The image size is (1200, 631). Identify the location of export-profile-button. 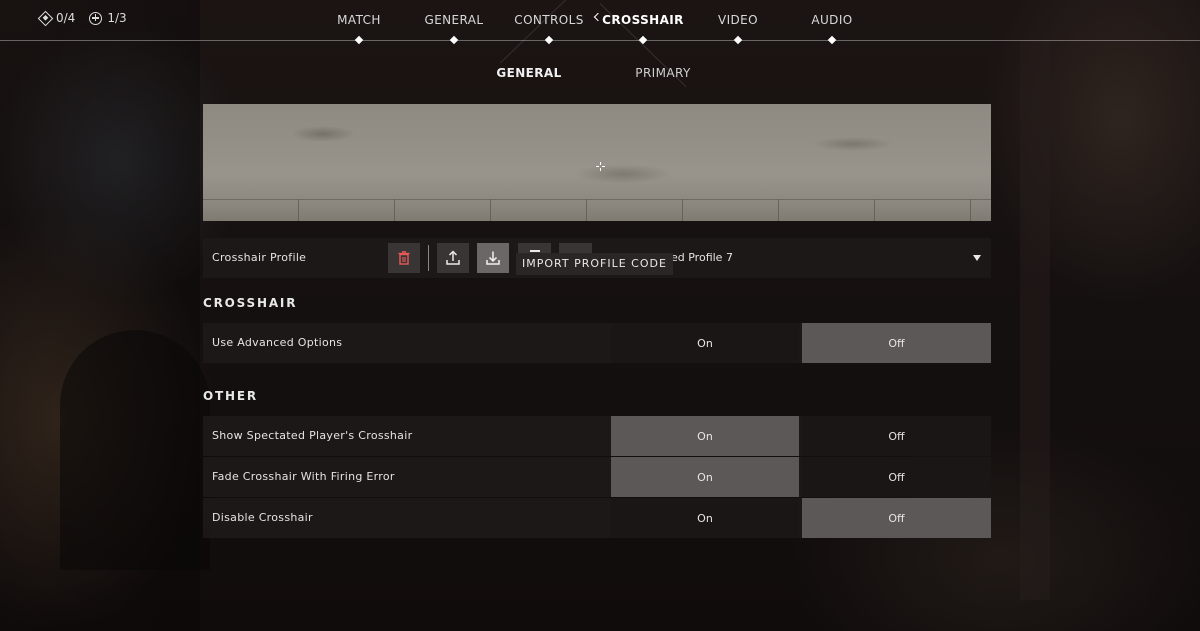
(453, 258).